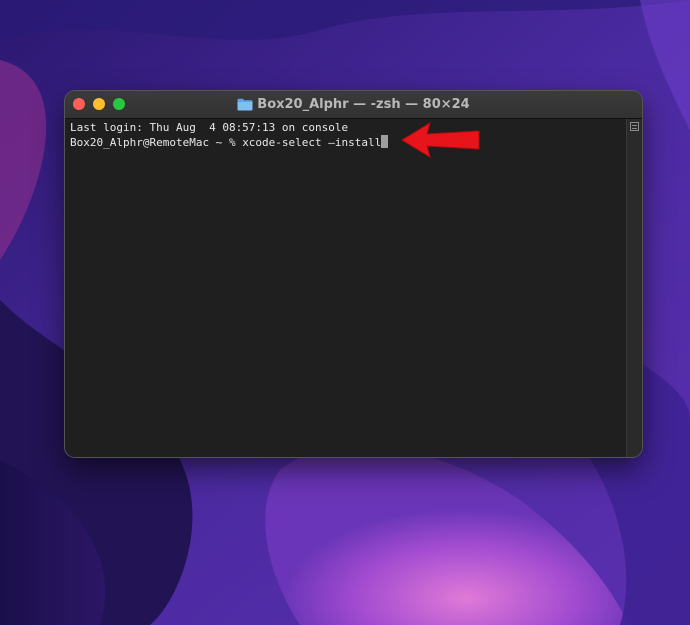 The width and height of the screenshot is (690, 625). Describe the element at coordinates (385, 141) in the screenshot. I see `text-cursor` at that location.